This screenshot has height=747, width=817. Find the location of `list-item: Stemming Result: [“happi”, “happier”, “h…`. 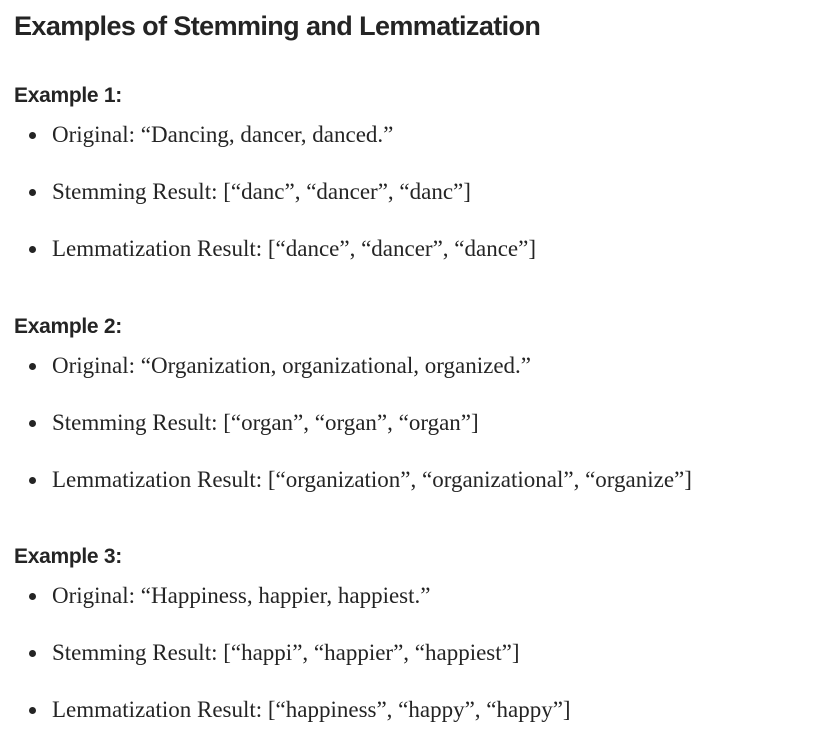

list-item: Stemming Result: [“happi”, “happier”, “h… is located at coordinates (414, 653).